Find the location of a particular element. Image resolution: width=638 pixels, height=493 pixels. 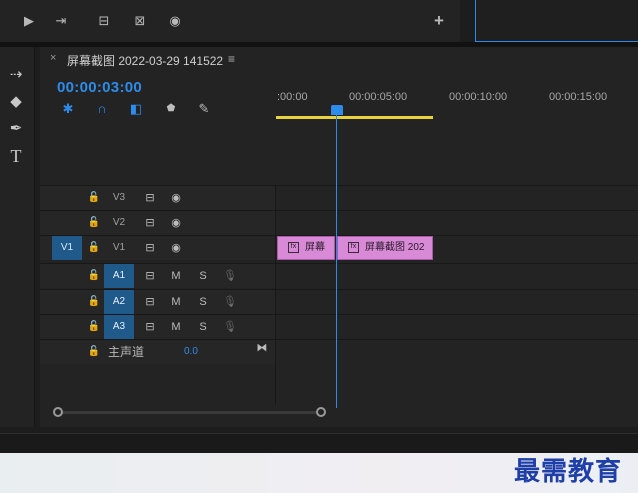

track-header-a2 is located at coordinates (158, 302).